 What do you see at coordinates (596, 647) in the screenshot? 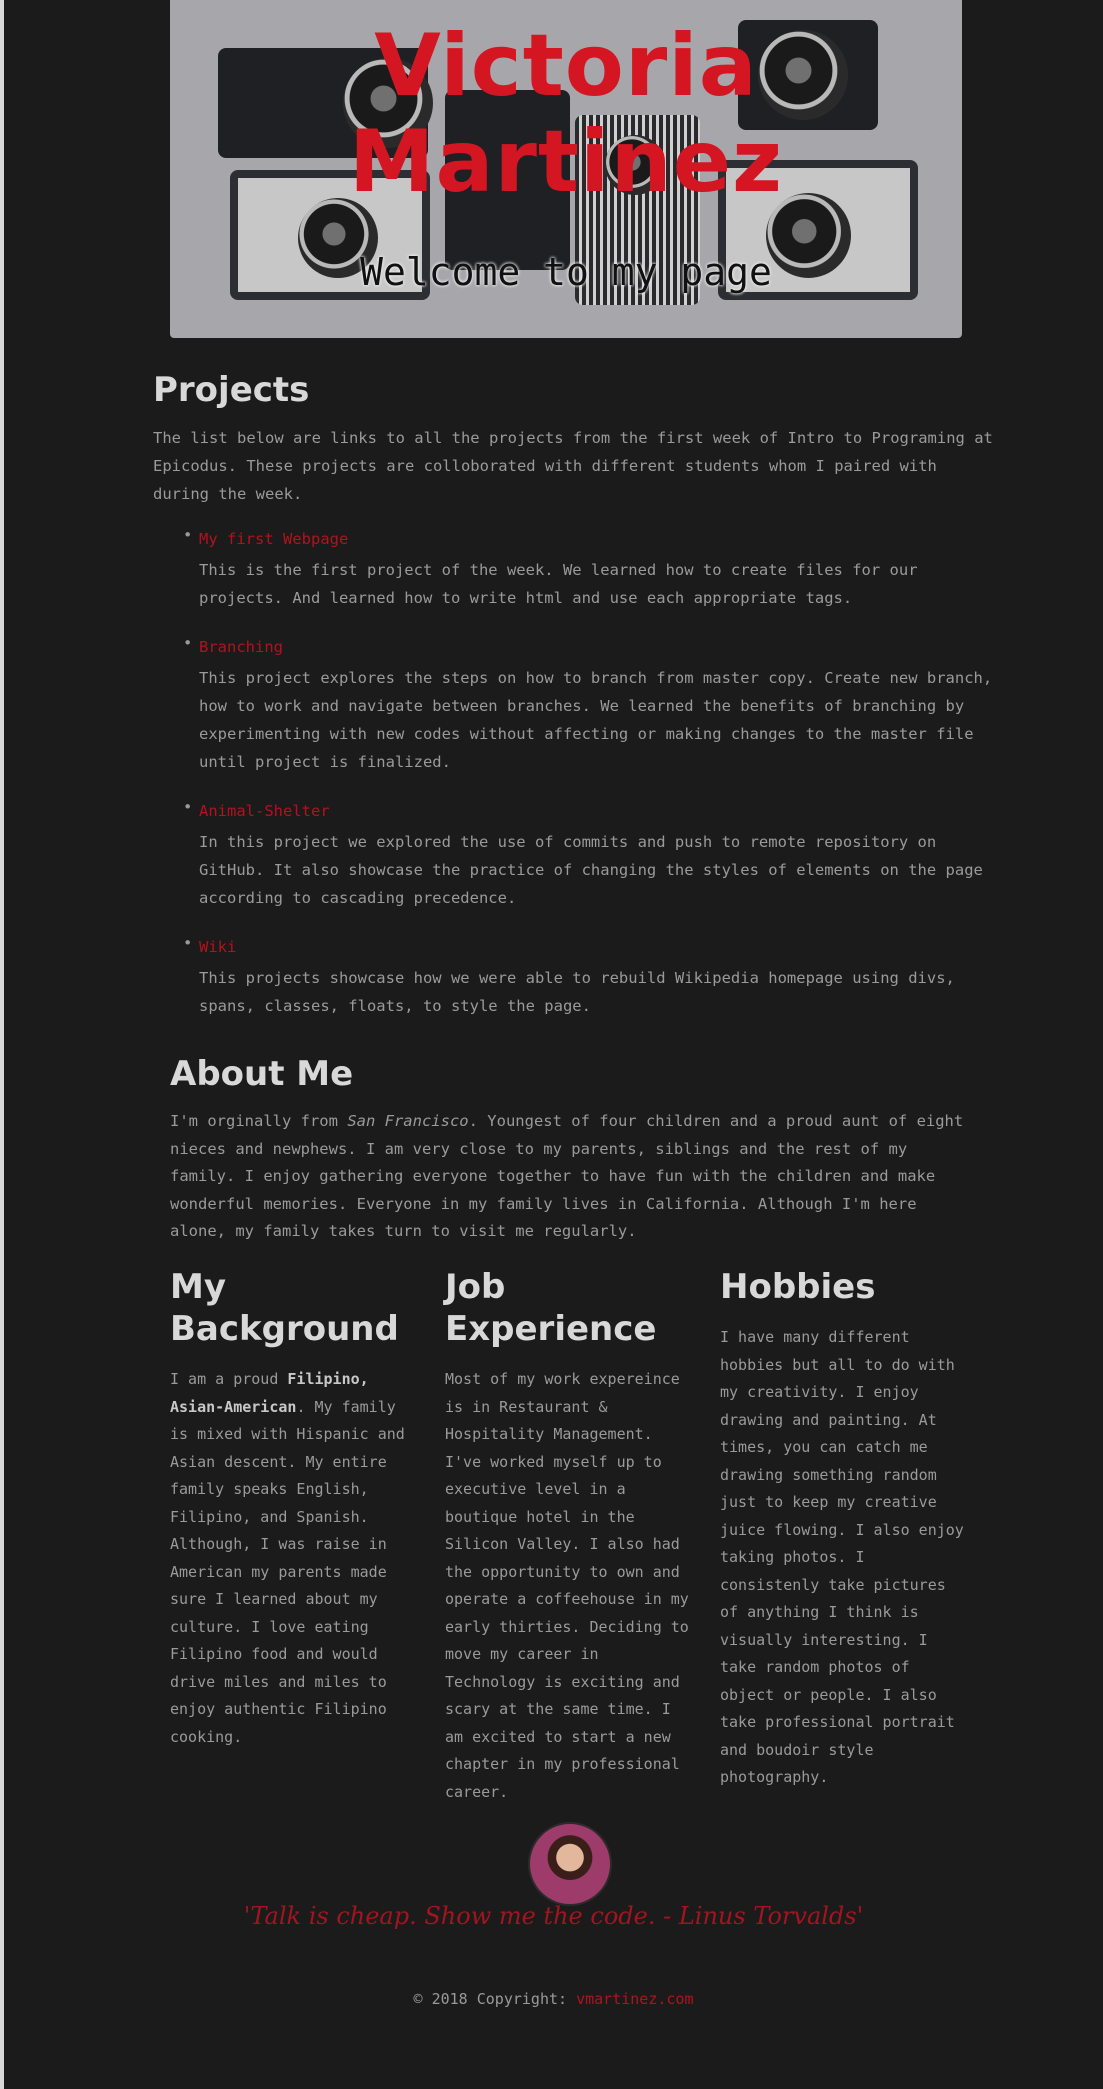
I see `project-link-branching: Branching` at bounding box center [596, 647].